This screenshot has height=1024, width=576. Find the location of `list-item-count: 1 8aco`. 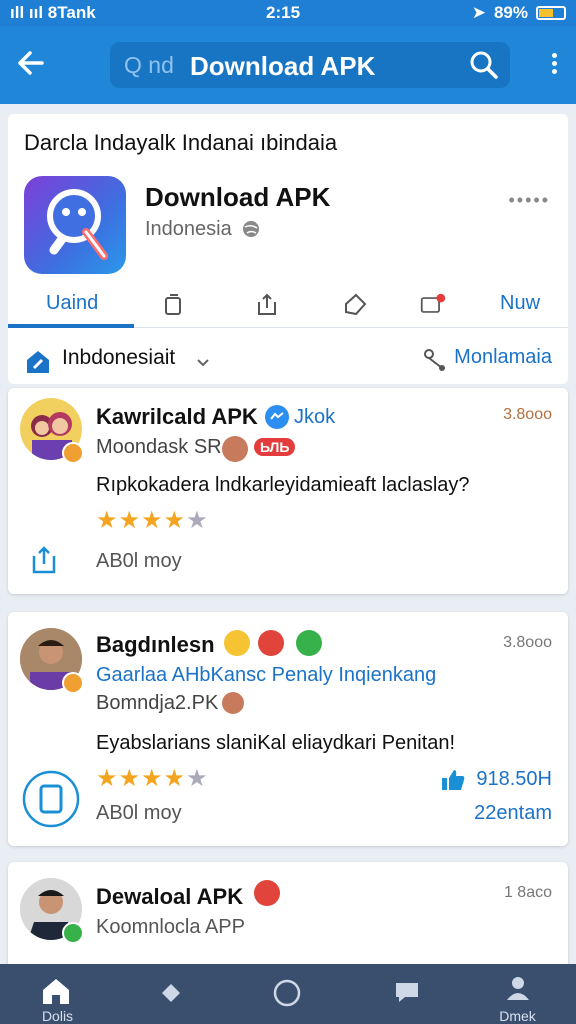

list-item-count: 1 8aco is located at coordinates (527, 892).